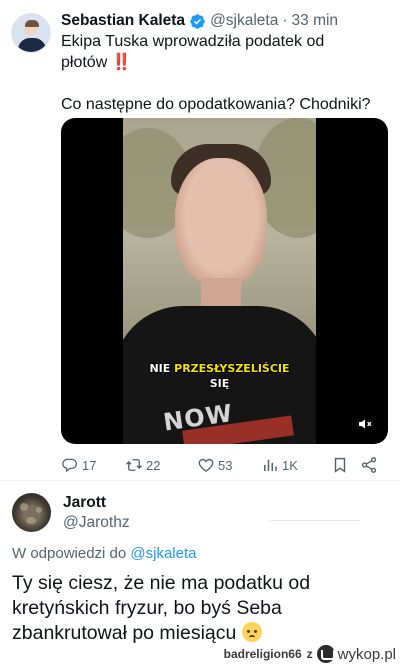 This screenshot has width=400, height=664. What do you see at coordinates (270, 465) in the screenshot?
I see `analytics-icon` at bounding box center [270, 465].